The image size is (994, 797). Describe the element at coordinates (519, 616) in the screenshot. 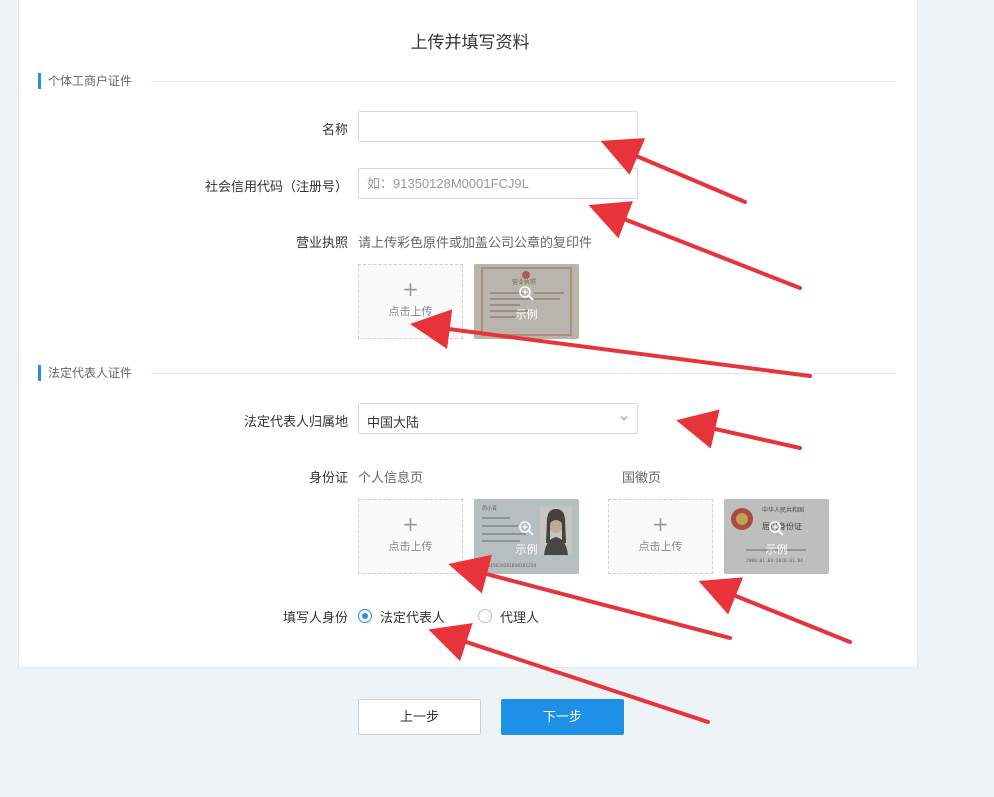

I see `radio-agent-label: 代理人` at that location.